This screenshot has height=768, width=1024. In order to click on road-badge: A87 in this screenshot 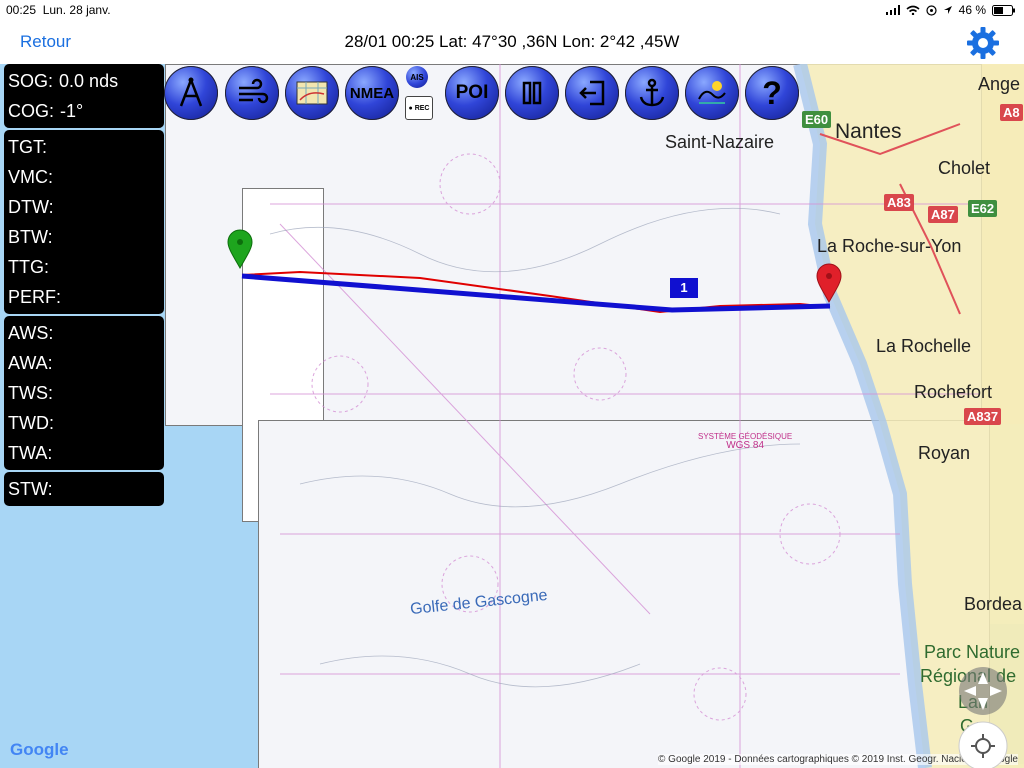, I will do `click(943, 214)`.